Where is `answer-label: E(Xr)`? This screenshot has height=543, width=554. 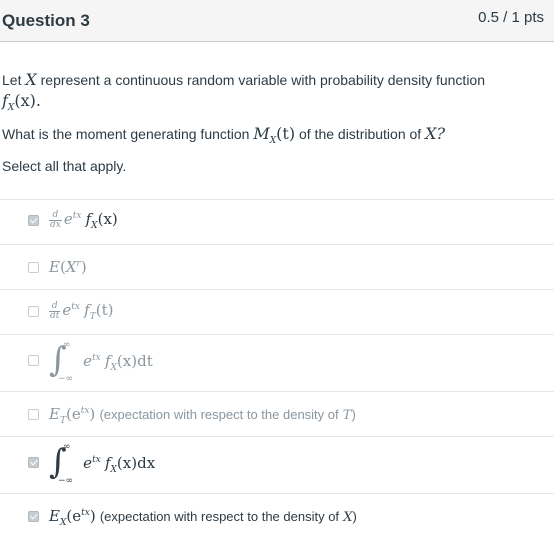
answer-label: E(Xr) is located at coordinates (68, 267).